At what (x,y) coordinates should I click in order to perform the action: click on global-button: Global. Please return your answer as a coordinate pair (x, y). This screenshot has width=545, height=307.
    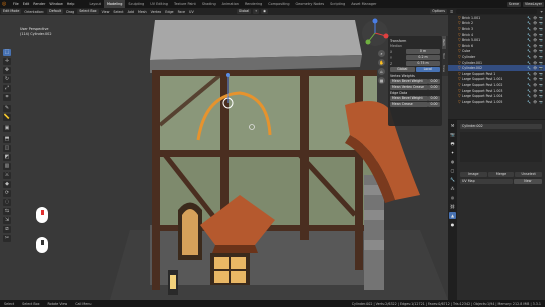
    Looking at the image, I should click on (402, 69).